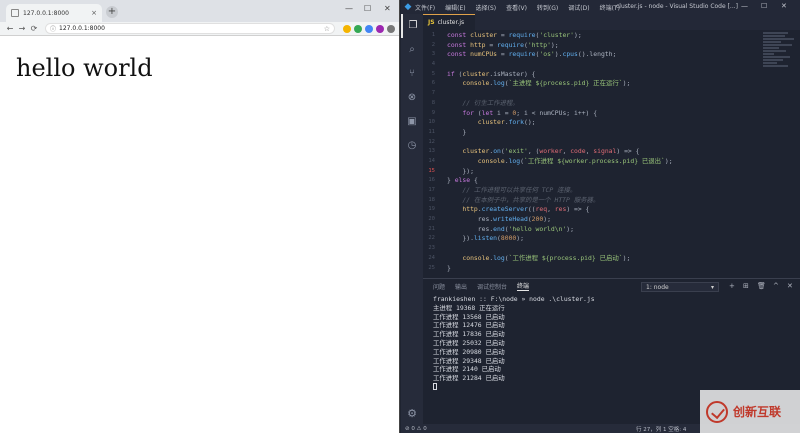 This screenshot has width=800, height=433. I want to click on line-number: 14, so click(435, 162).